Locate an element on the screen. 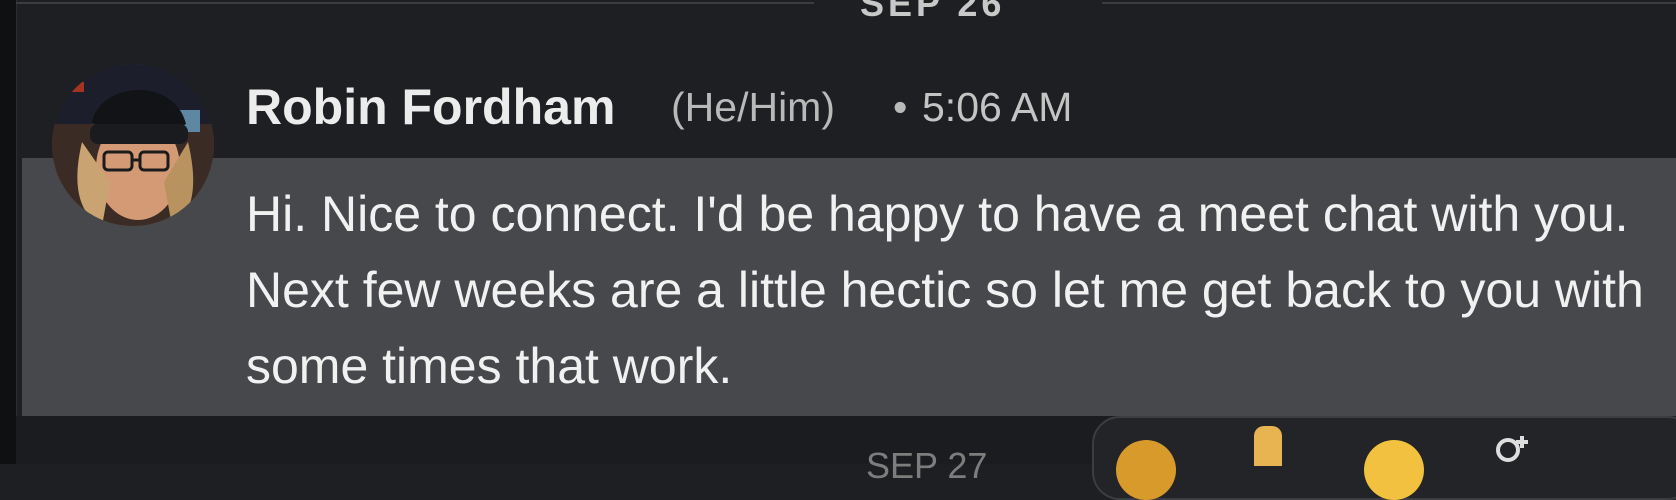 This screenshot has height=500, width=1676. message-timestamp: 5:06 AM is located at coordinates (997, 107).